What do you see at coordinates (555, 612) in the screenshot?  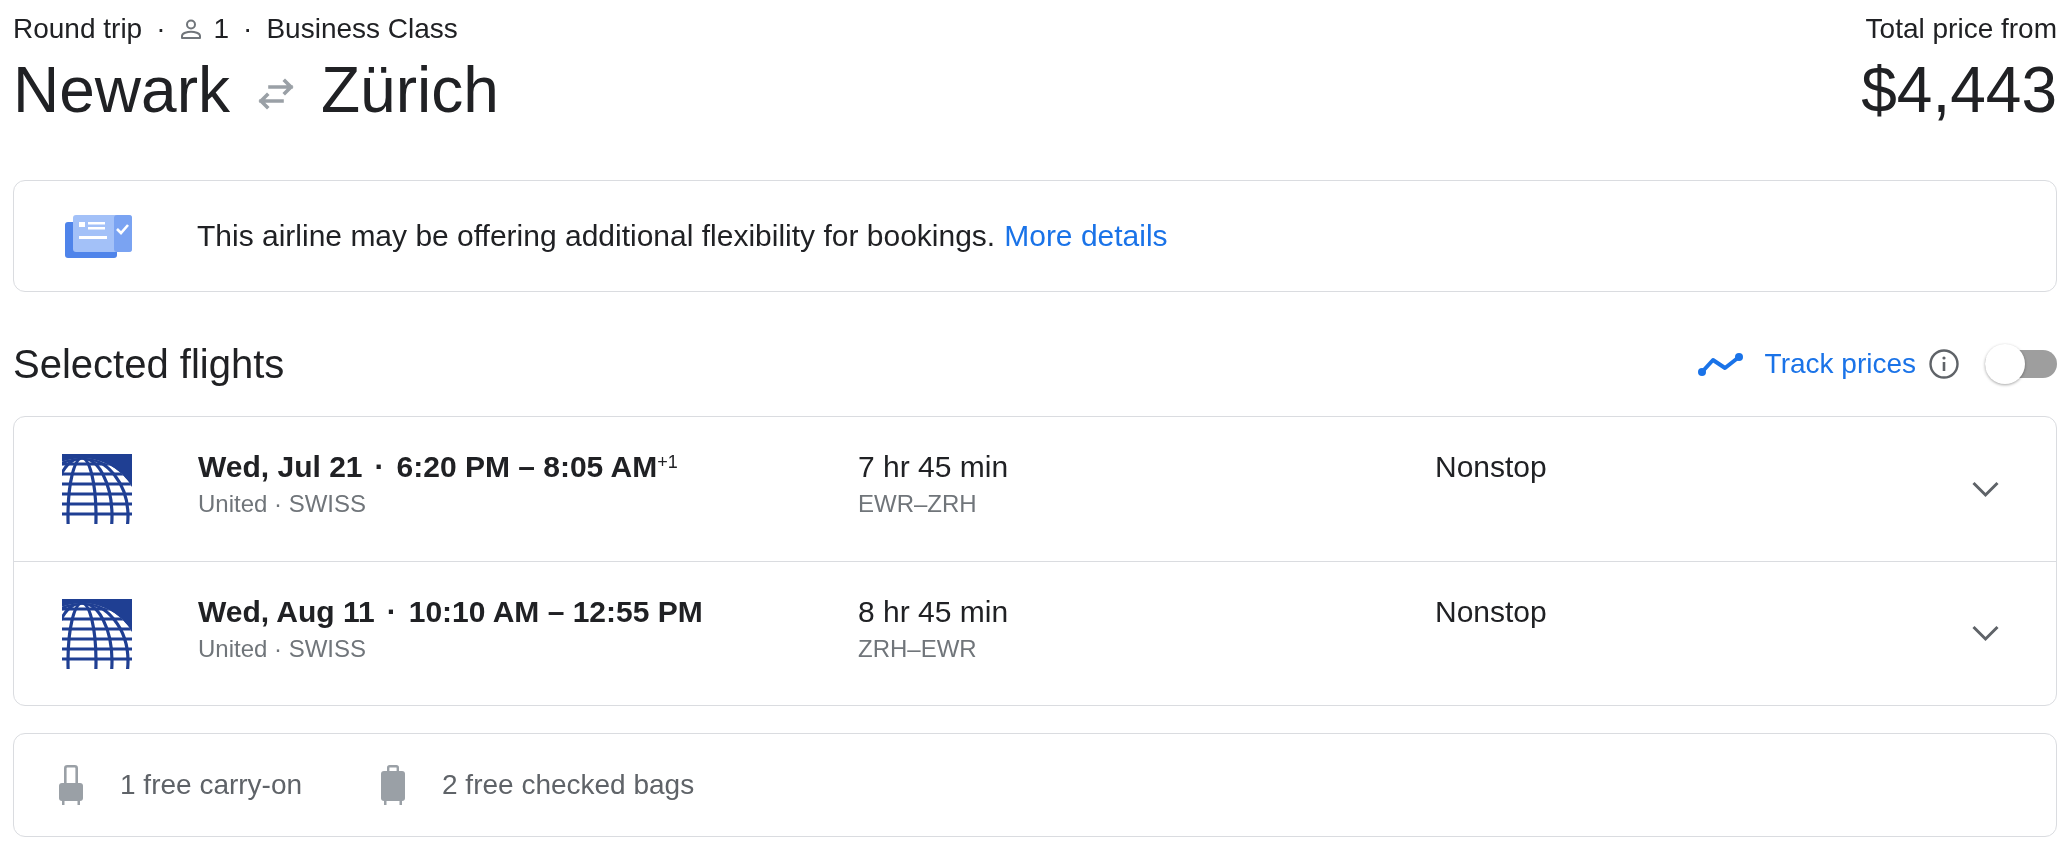 I see `flight-times: 10:10 AM – 12:55 PM` at bounding box center [555, 612].